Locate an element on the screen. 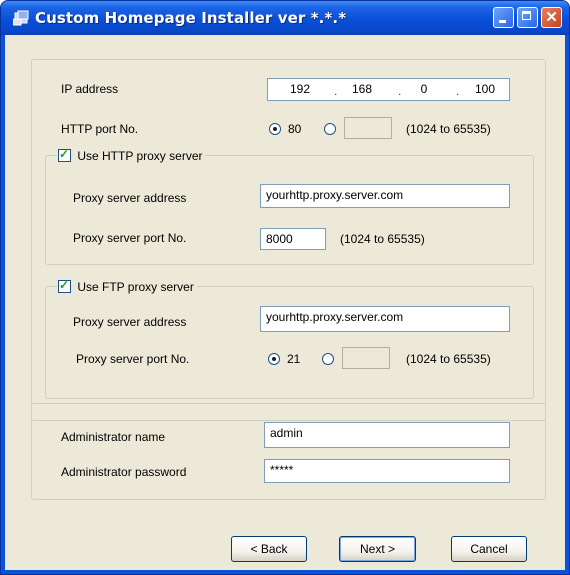 The height and width of the screenshot is (575, 570). http-proxy-port-field: 8000 is located at coordinates (293, 239).